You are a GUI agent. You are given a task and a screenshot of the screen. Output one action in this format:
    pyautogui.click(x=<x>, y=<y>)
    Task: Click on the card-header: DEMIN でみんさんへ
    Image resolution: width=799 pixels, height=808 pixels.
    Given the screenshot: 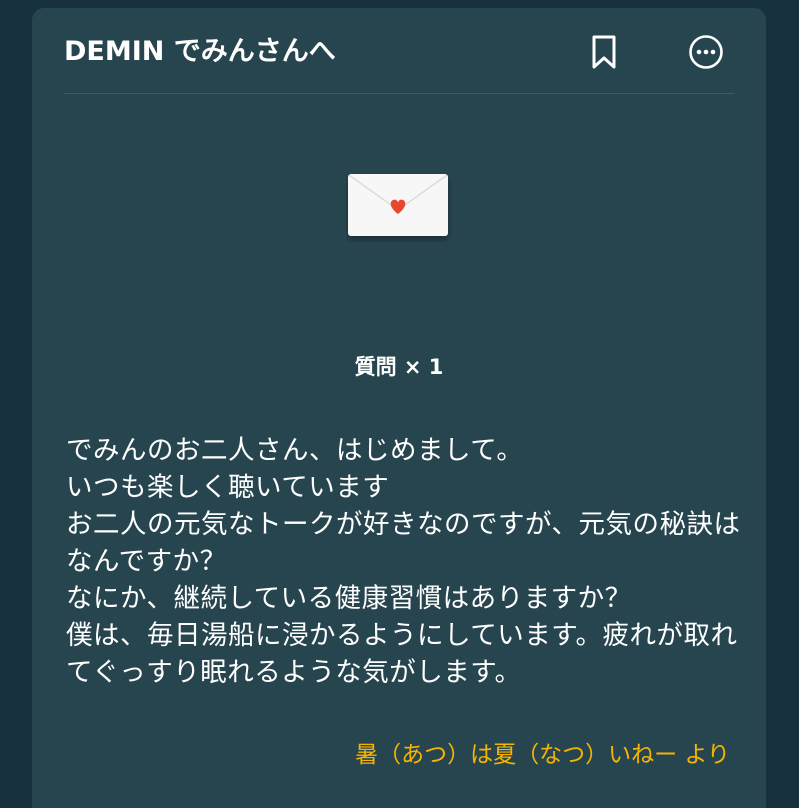 What is the action you would take?
    pyautogui.click(x=399, y=51)
    